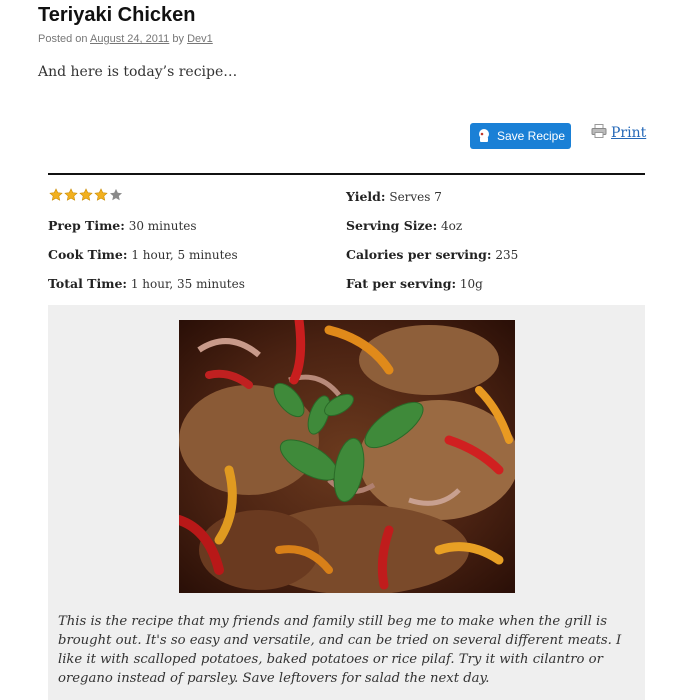 Image resolution: width=700 pixels, height=700 pixels. I want to click on serving-size-value: 4oz, so click(452, 226).